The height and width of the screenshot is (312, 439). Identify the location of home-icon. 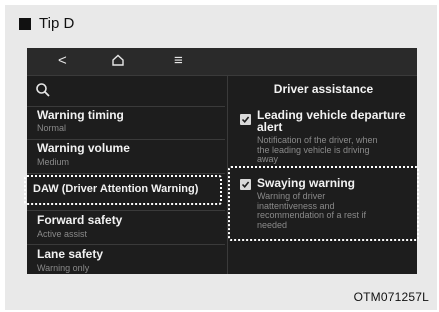
(118, 62).